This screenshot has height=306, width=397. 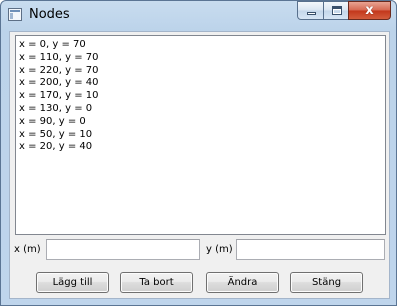 What do you see at coordinates (49, 14) in the screenshot?
I see `window-title: Nodes` at bounding box center [49, 14].